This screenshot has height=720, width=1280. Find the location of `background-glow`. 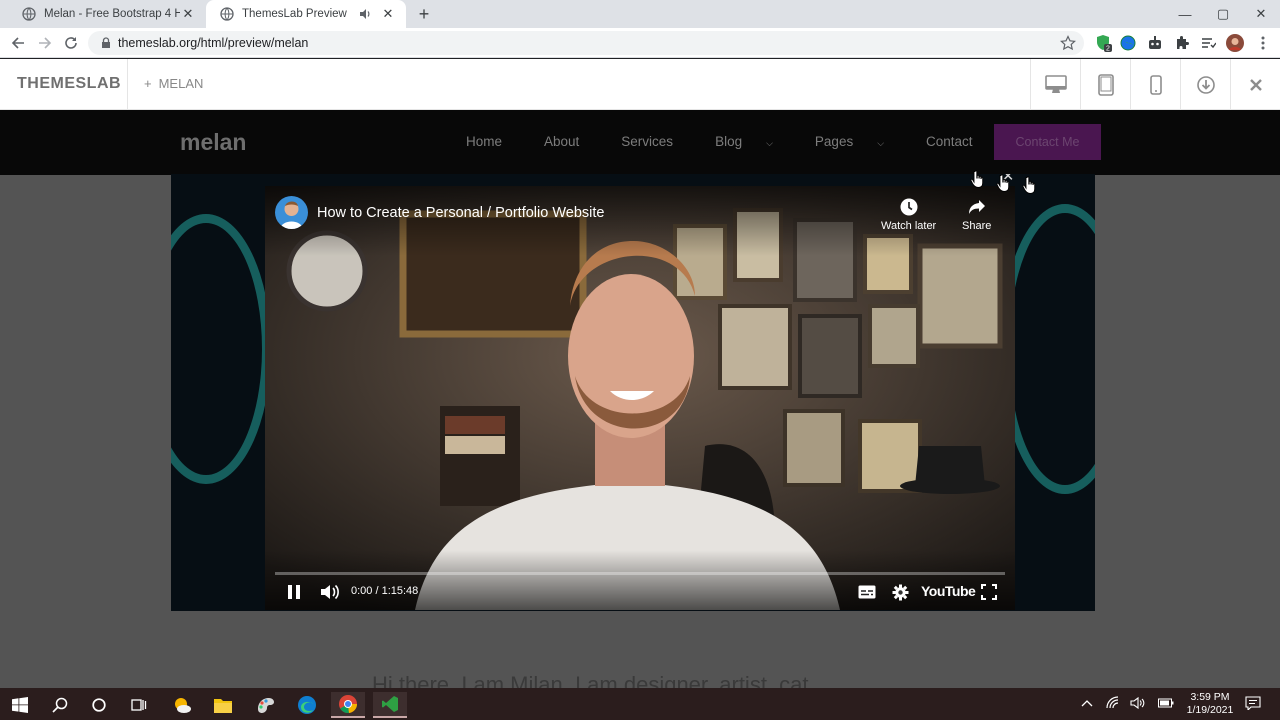

background-glow is located at coordinates (221, 349).